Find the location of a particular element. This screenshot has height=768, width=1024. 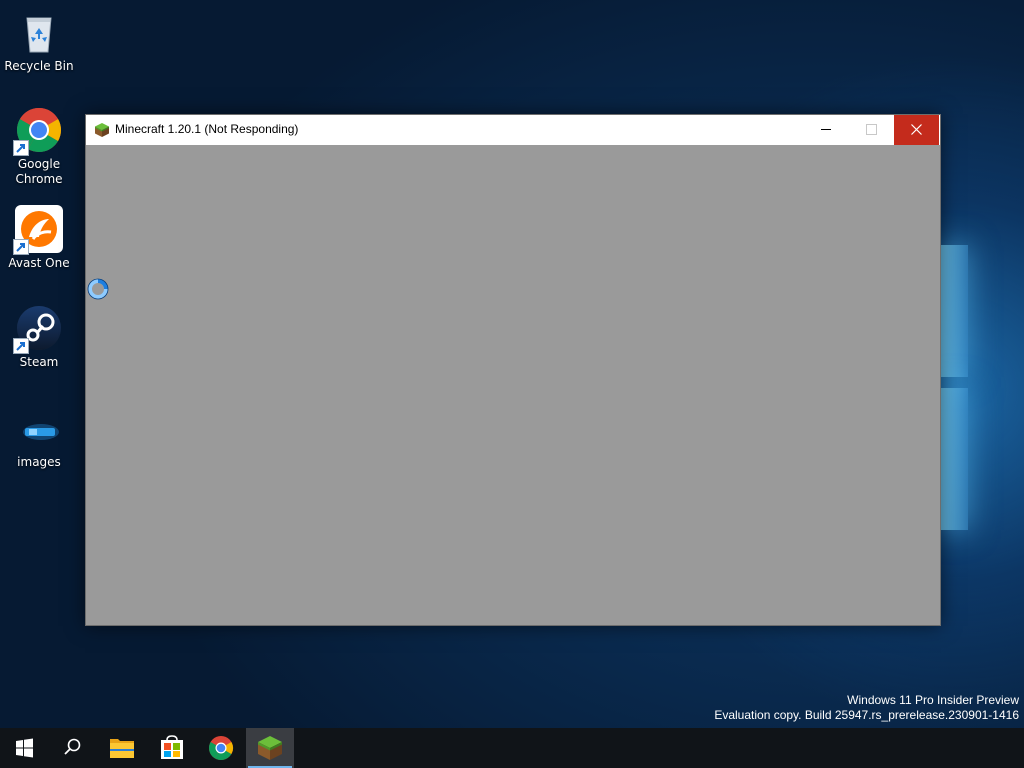

desktop-icon-google-chrome: Google Chrome is located at coordinates (39, 146).